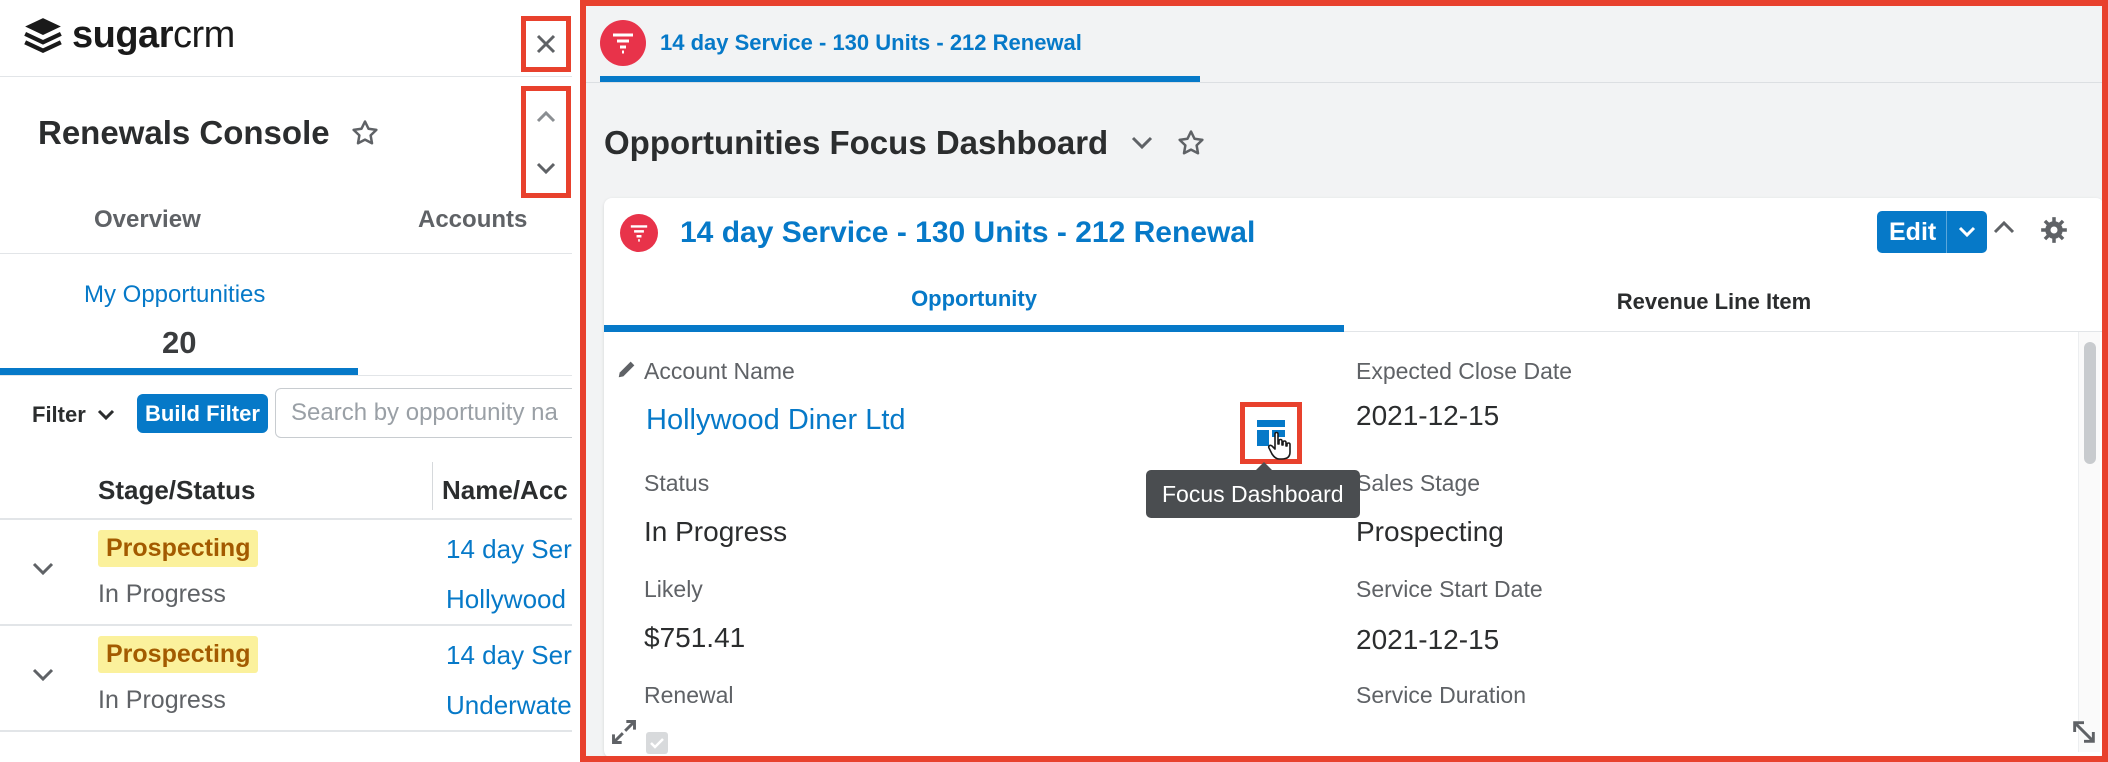 The image size is (2108, 762). What do you see at coordinates (1913, 231) in the screenshot?
I see `edit-button-label: Edit` at bounding box center [1913, 231].